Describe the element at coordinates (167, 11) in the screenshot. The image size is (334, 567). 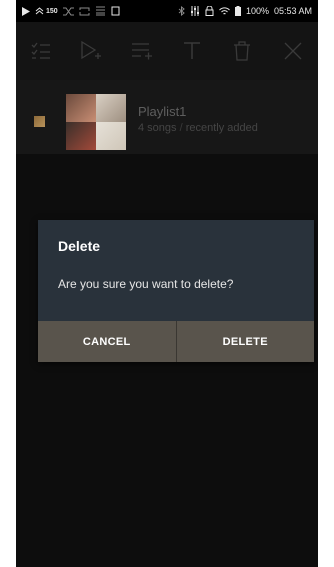
I see `status-bar: 150 100% 05:53 AM` at that location.